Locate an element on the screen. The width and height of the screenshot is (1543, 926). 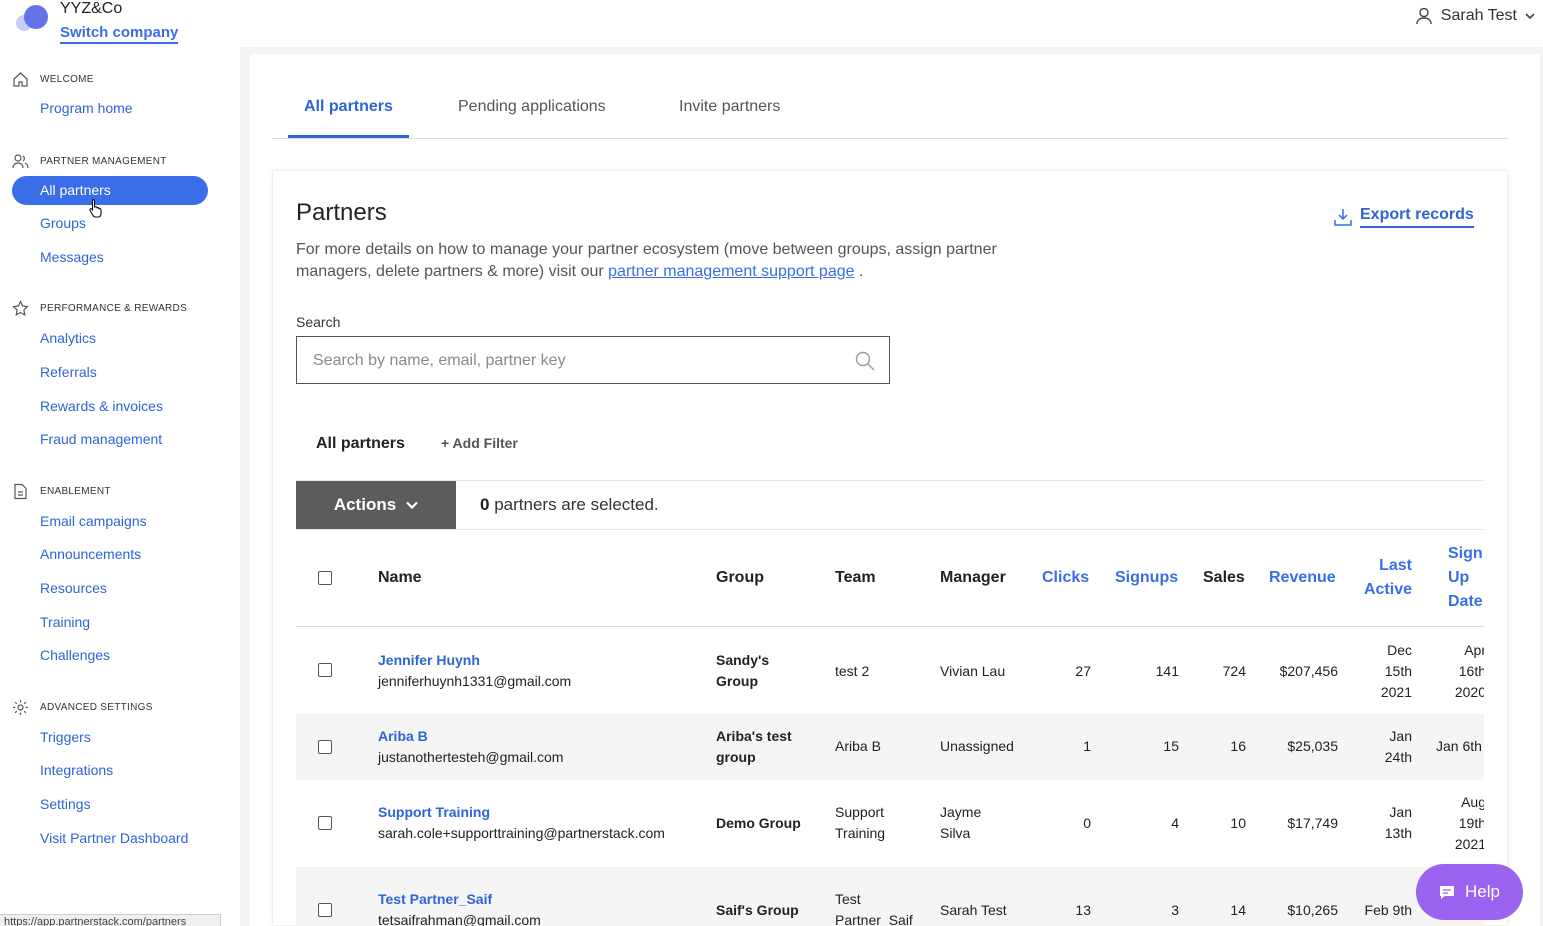
partner-team: test 2 is located at coordinates (852, 671).